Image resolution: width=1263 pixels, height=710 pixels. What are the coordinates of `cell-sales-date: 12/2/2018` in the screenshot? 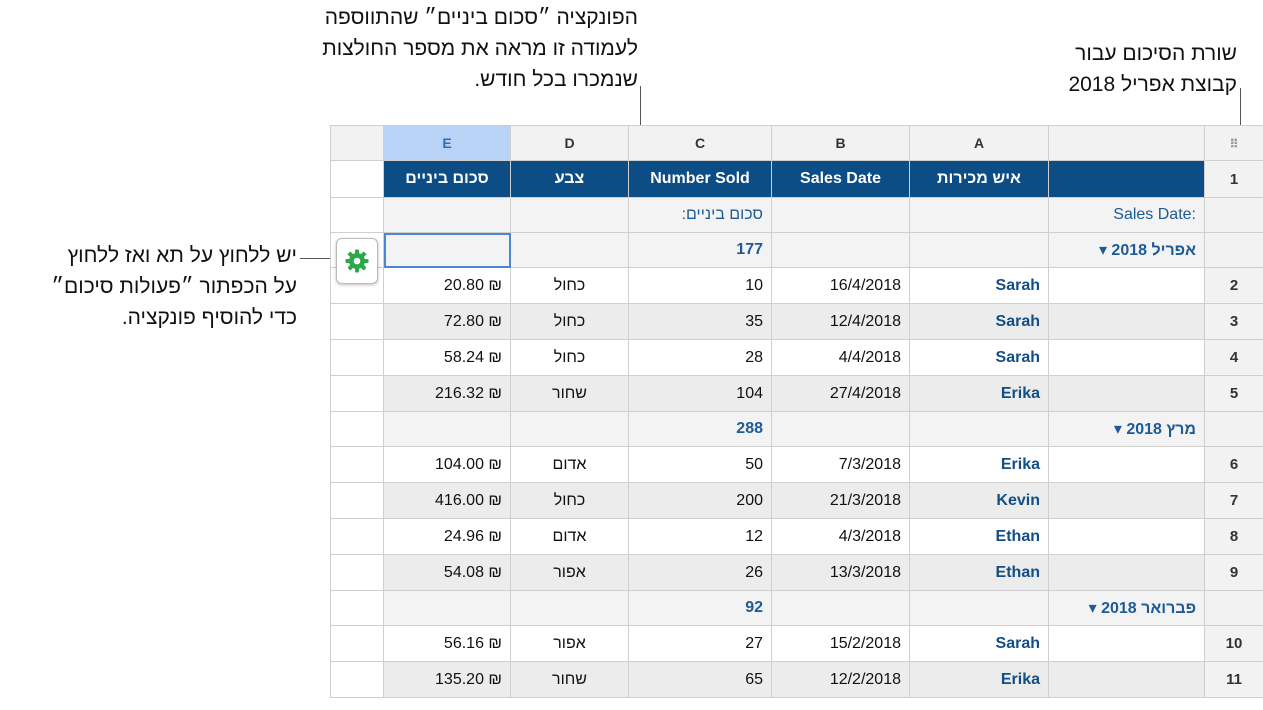 It's located at (840, 679).